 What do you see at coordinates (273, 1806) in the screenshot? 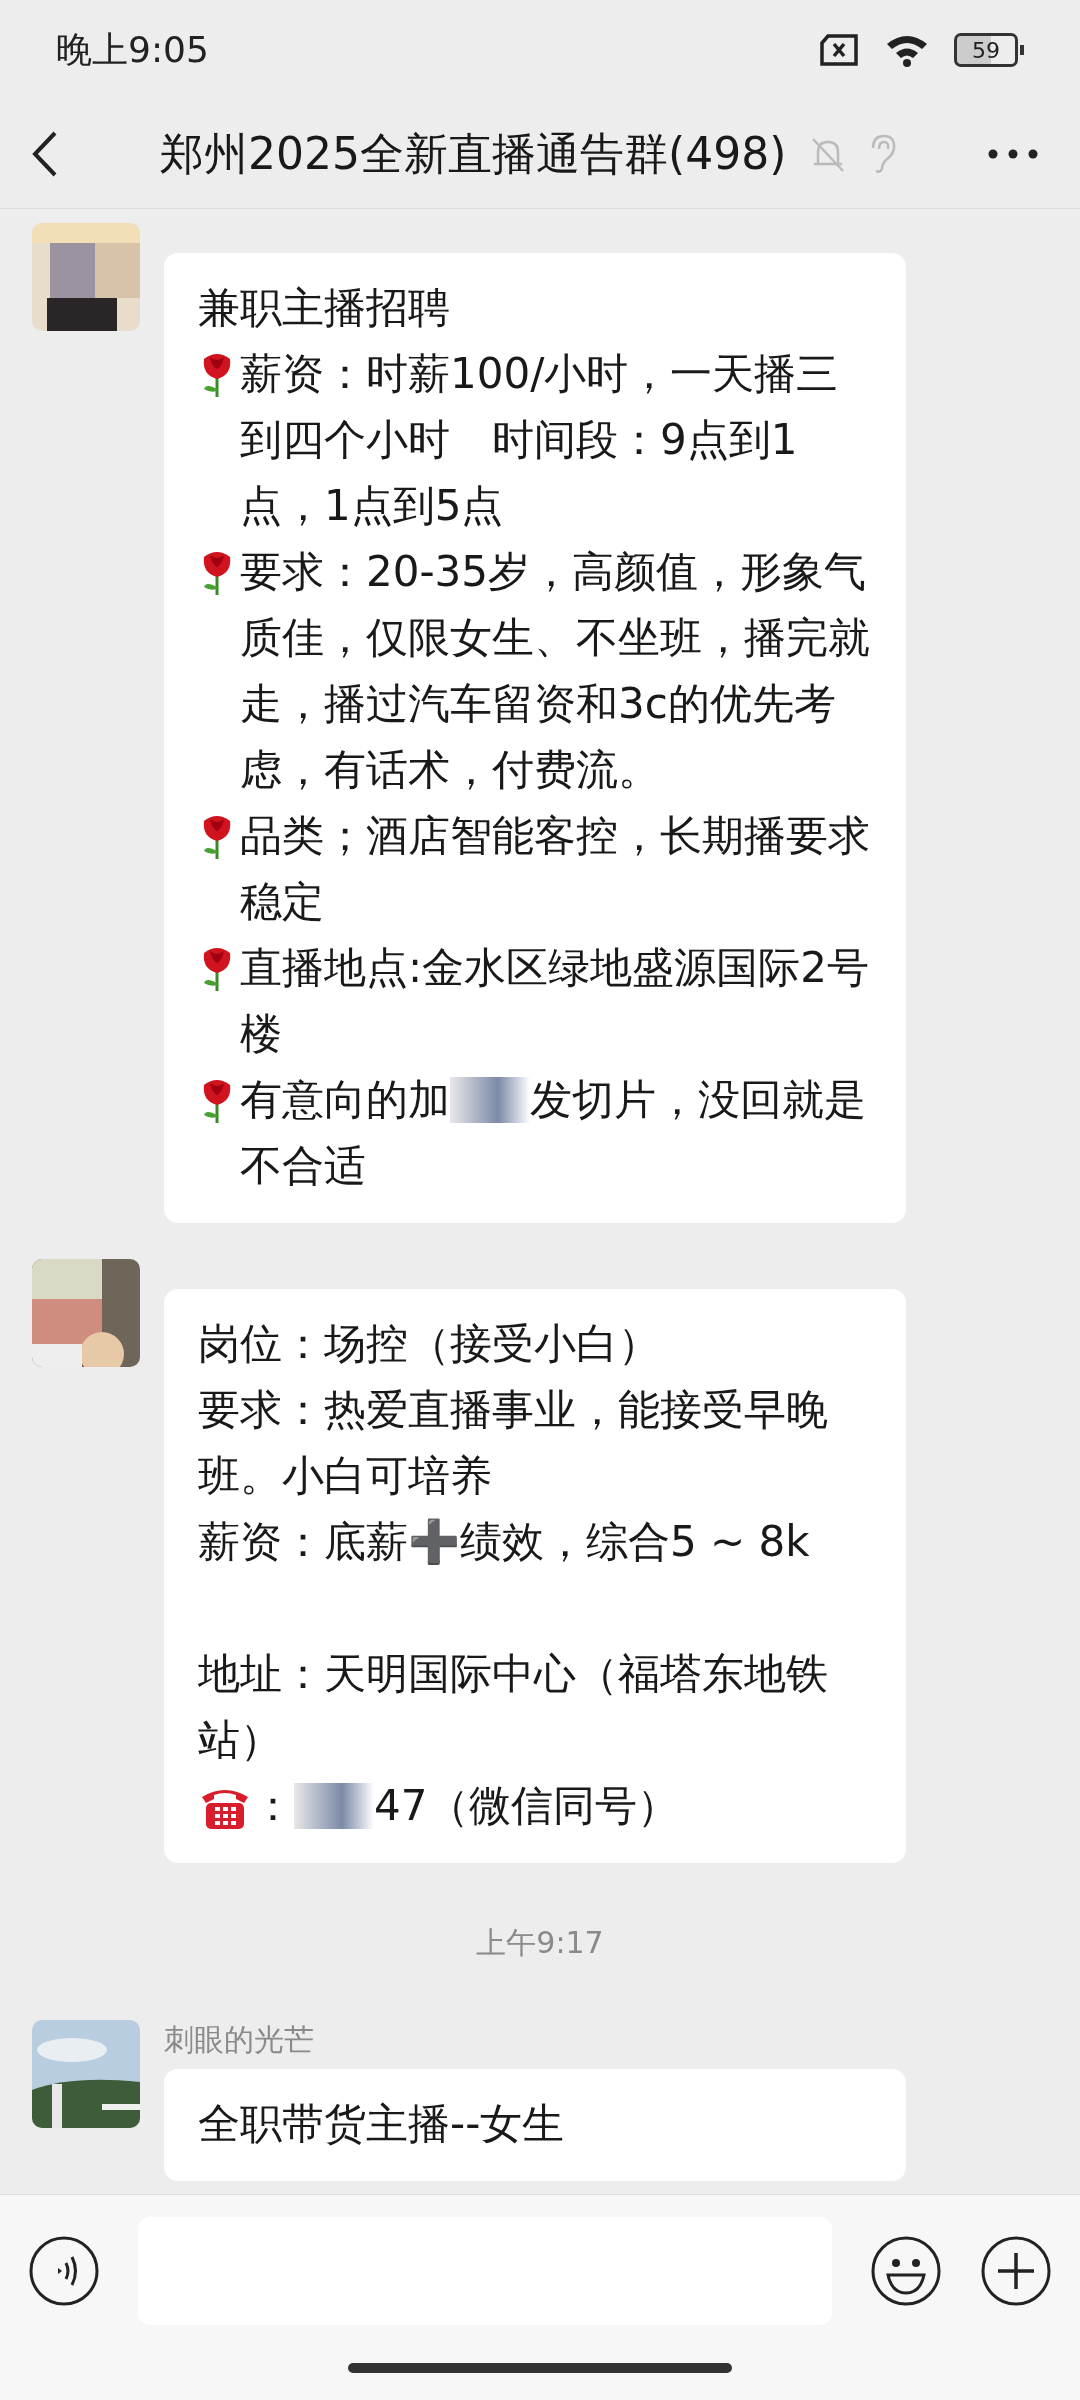
I see `message-text: ：` at bounding box center [273, 1806].